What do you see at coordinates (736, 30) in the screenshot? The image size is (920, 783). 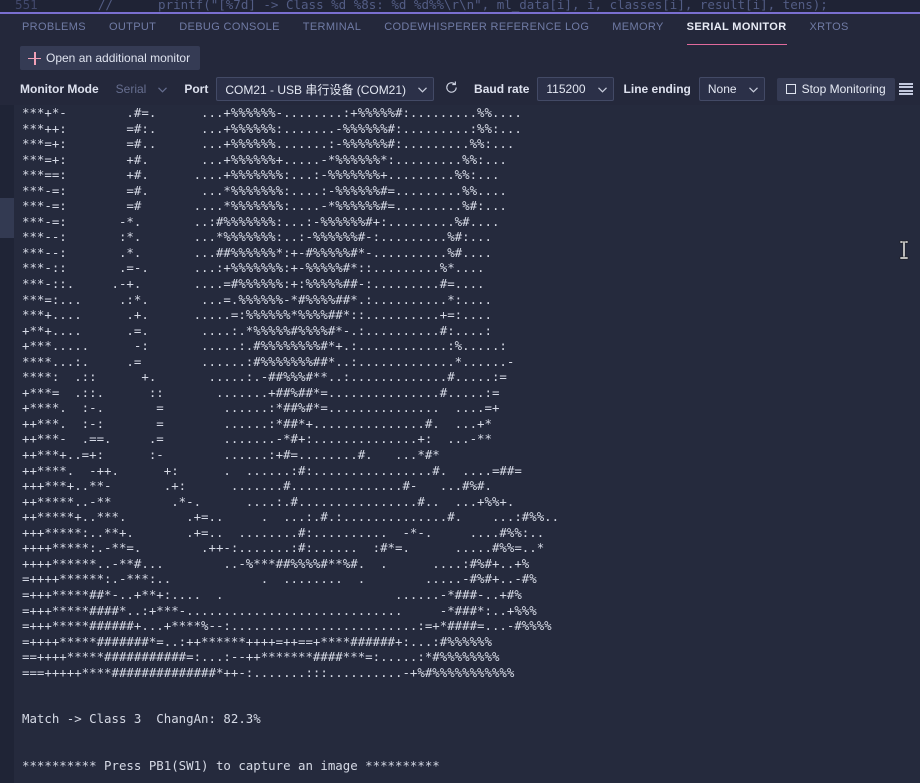 I see `tab-serial-monitor: SERIAL MONITOR` at bounding box center [736, 30].